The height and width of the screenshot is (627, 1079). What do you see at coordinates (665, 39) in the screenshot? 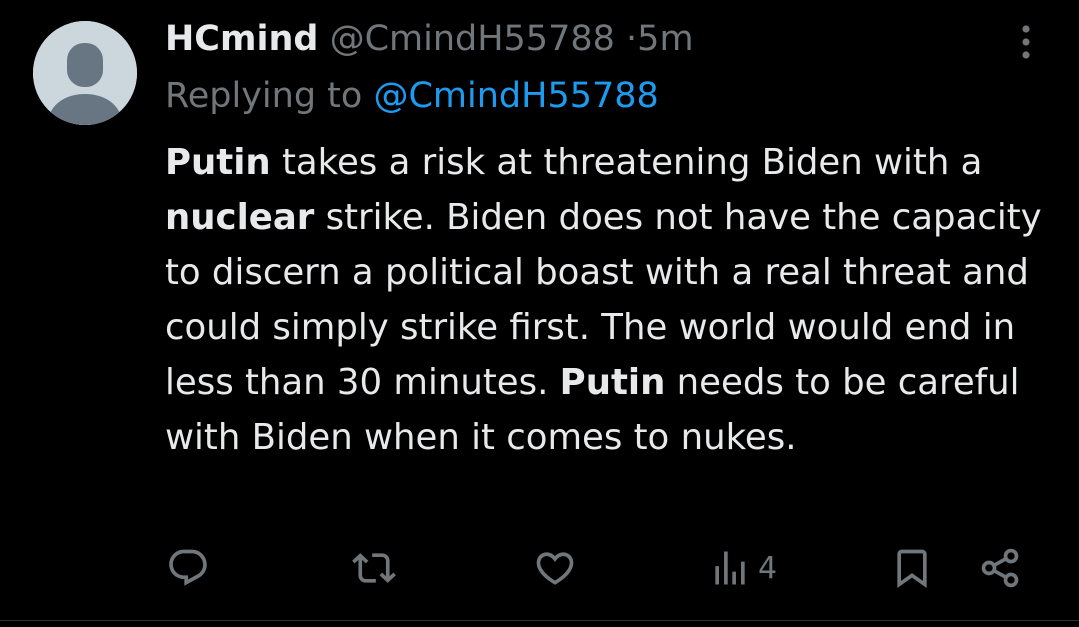
I see `timestamp: 5m` at bounding box center [665, 39].